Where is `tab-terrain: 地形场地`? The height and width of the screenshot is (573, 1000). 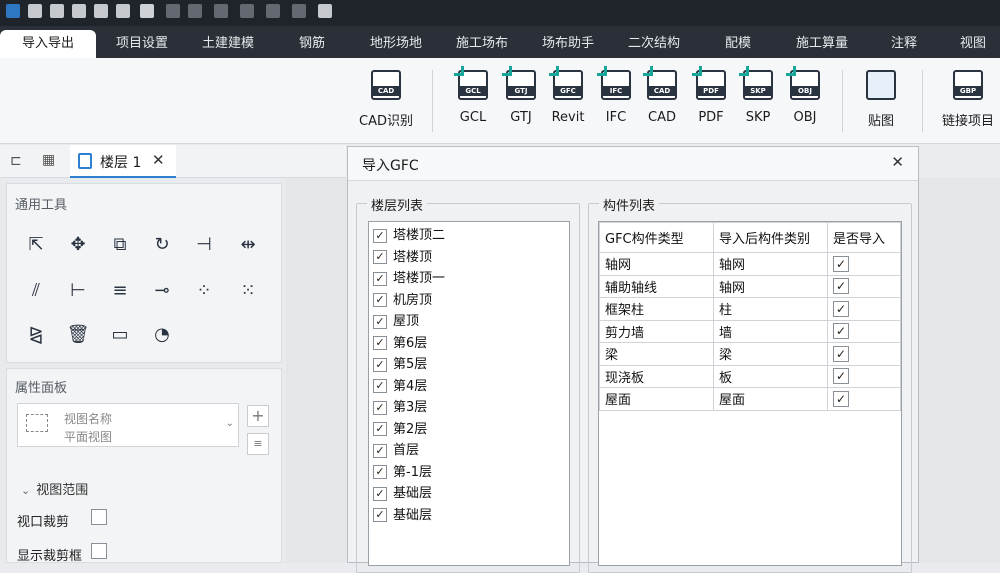
tab-terrain: 地形场地 is located at coordinates (396, 44).